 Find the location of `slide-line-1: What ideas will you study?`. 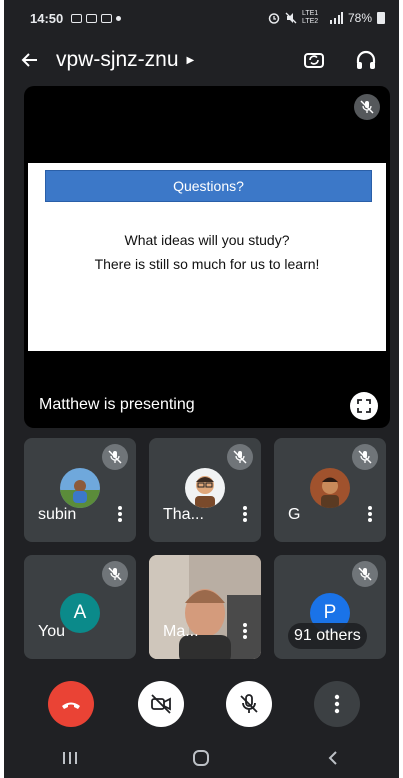

slide-line-1: What ideas will you study? is located at coordinates (207, 240).